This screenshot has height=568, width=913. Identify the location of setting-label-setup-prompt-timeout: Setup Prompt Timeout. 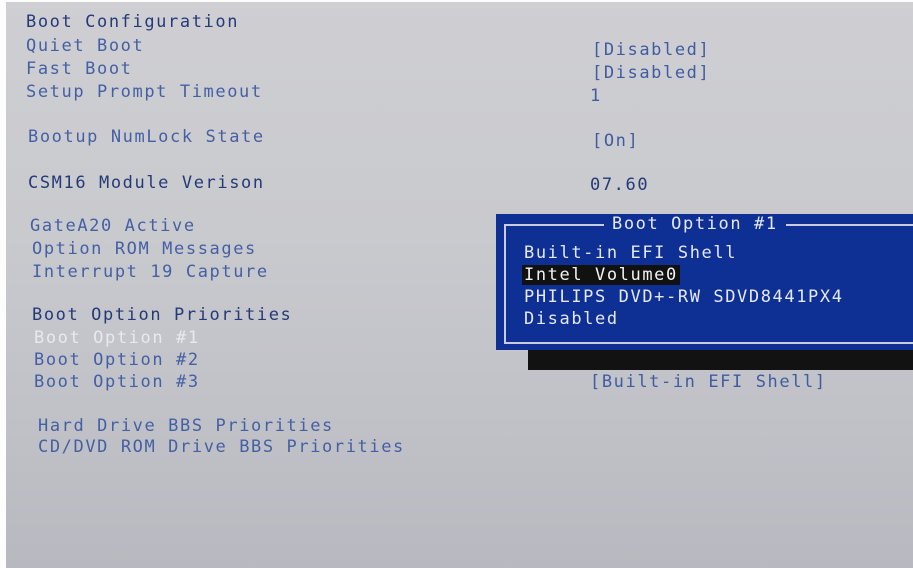
(144, 92).